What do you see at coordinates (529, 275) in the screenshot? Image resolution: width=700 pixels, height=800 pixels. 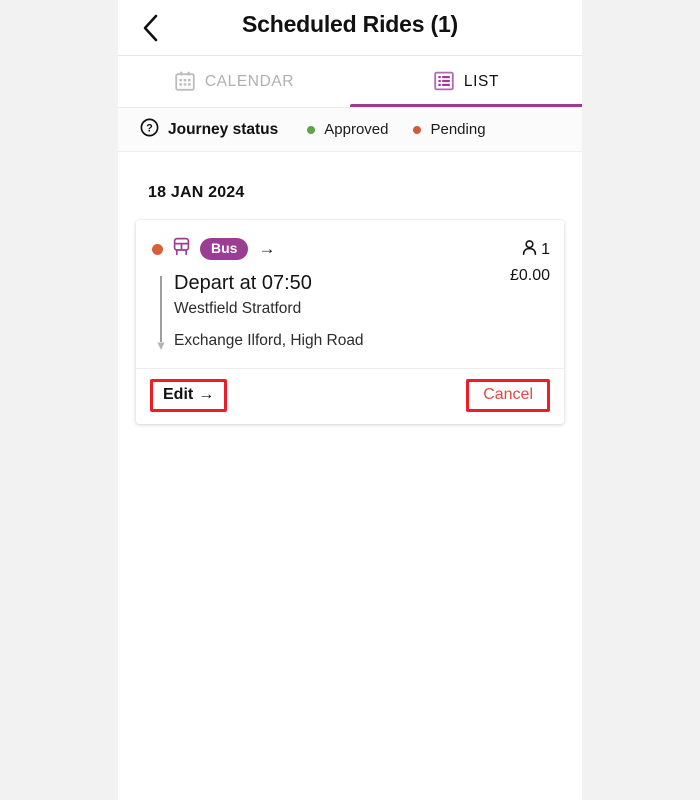 I see `ride-price: £0.00` at bounding box center [529, 275].